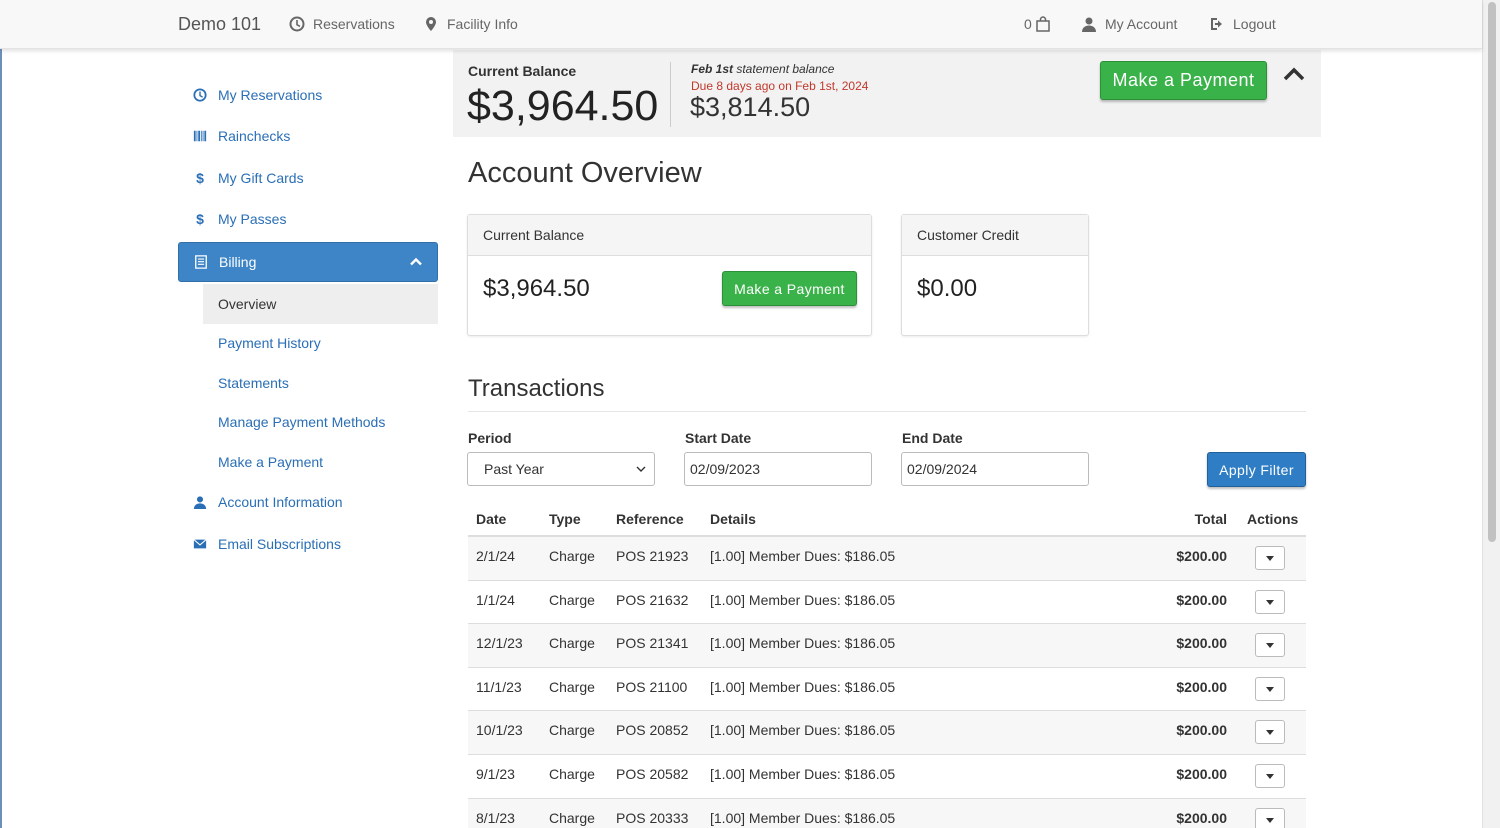 The image size is (1500, 828). I want to click on sidebar-item-email-subscriptions: Email Subscriptions, so click(308, 544).